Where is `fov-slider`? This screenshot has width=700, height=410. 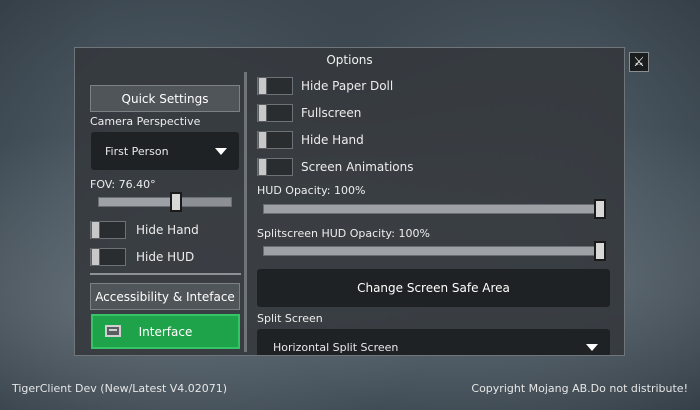
fov-slider is located at coordinates (165, 202).